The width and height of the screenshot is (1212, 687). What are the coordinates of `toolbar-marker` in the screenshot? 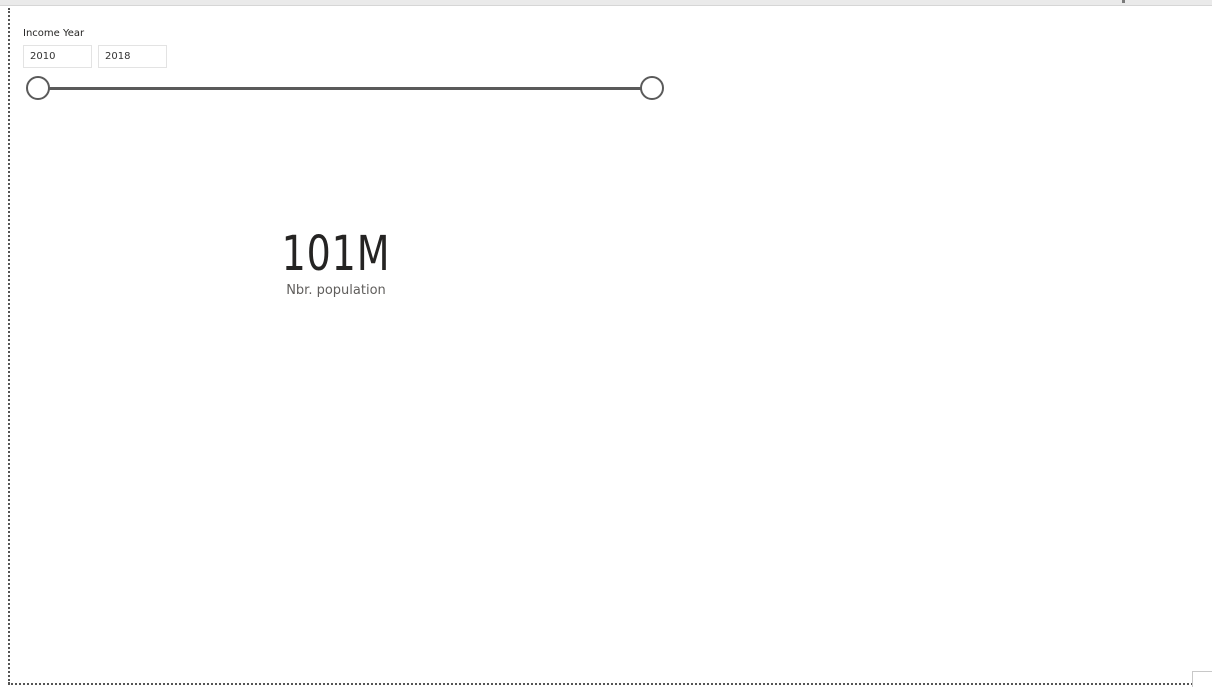 It's located at (1123, 1).